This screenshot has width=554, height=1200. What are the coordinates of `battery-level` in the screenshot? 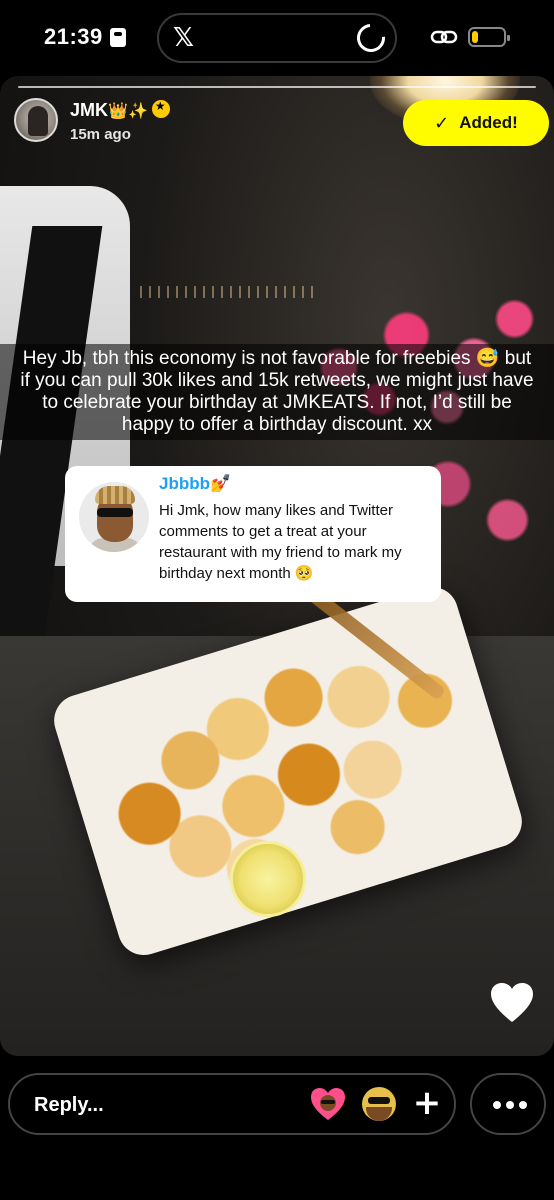 It's located at (475, 37).